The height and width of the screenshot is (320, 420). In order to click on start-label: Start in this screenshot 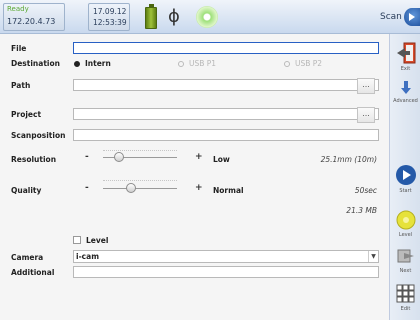, I will do `click(405, 191)`.